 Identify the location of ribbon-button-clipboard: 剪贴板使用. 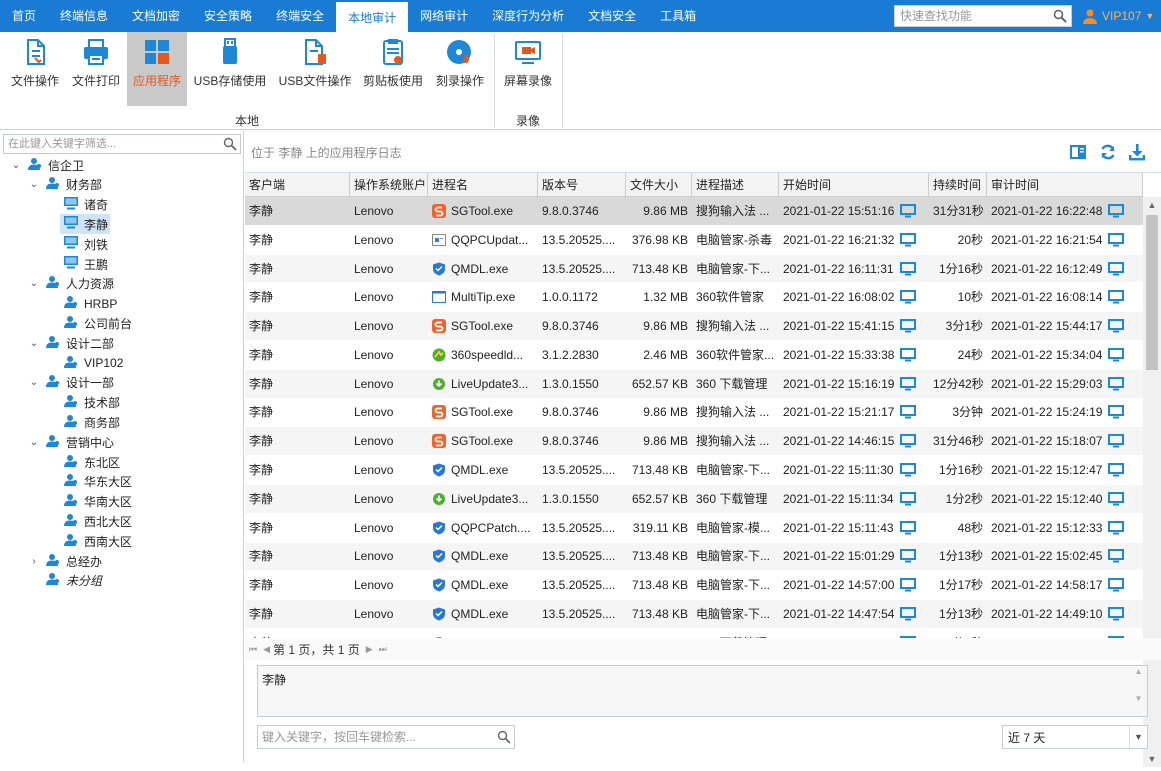
(393, 69).